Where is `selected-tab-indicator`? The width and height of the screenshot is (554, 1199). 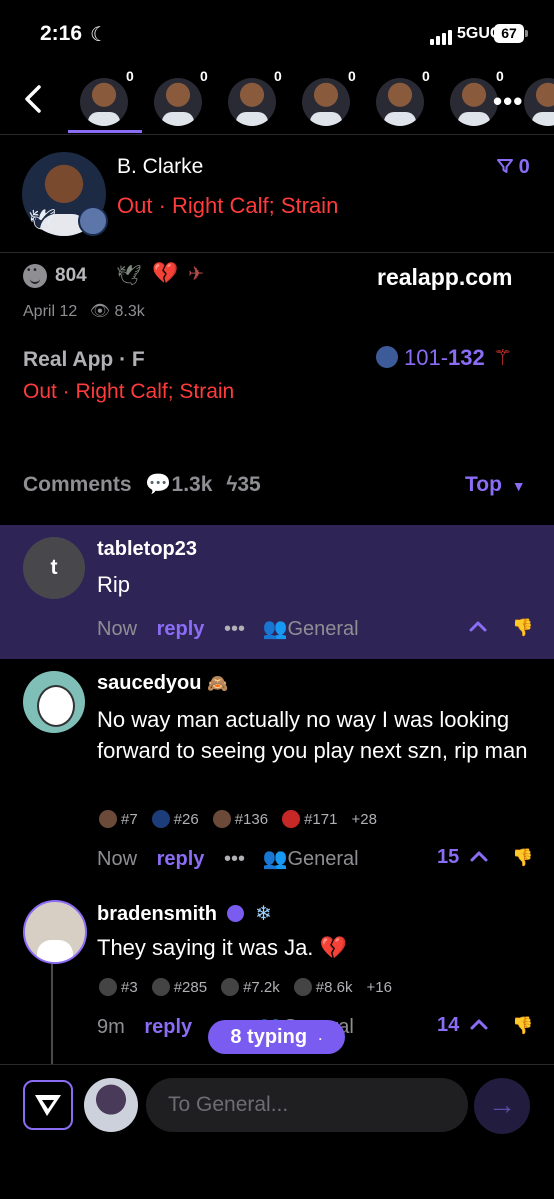 selected-tab-indicator is located at coordinates (105, 131).